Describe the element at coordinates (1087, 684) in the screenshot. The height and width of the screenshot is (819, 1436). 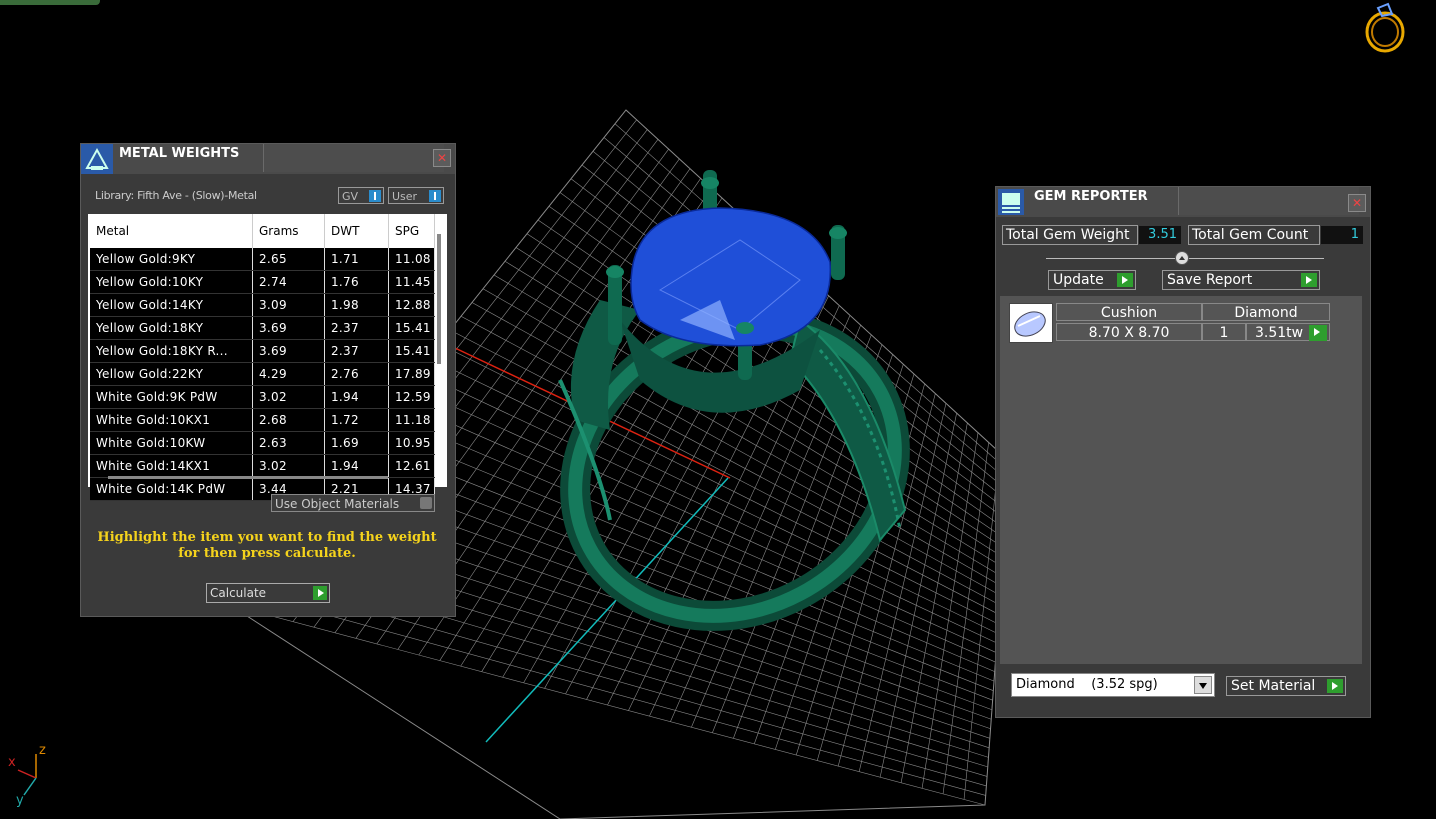
I see `material-dropdown-value: Diamond (3.52 spg)` at that location.